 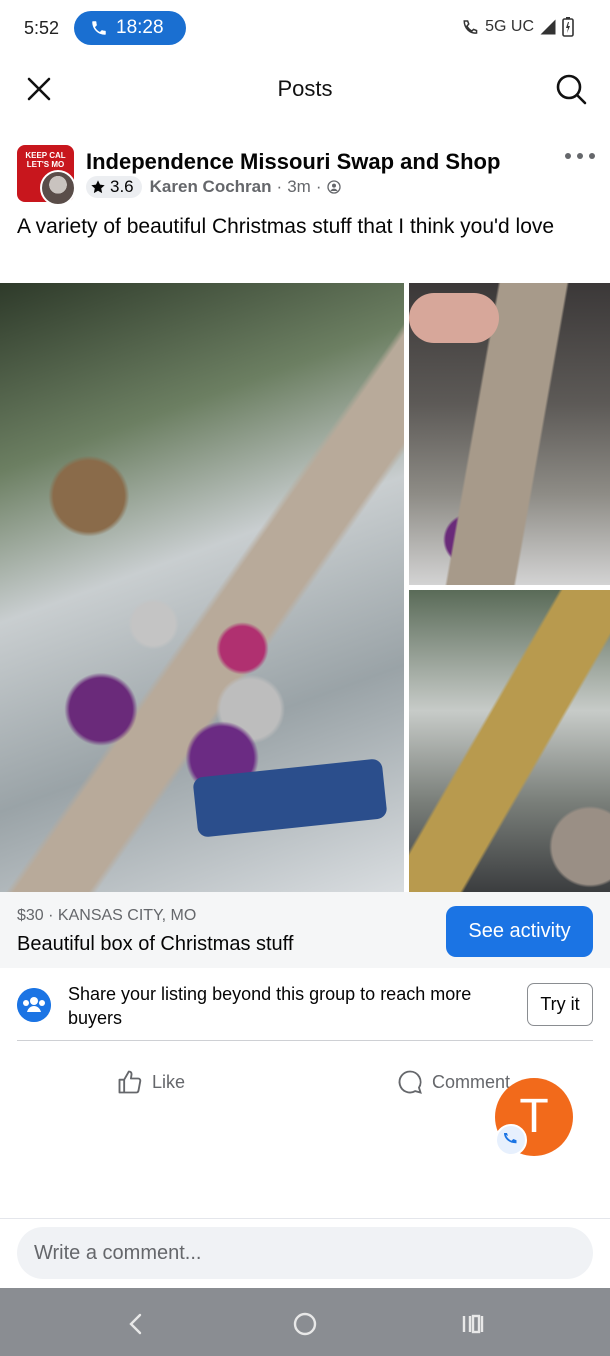 What do you see at coordinates (293, 162) in the screenshot?
I see `group-name: Independence Missouri Swap and Shop` at bounding box center [293, 162].